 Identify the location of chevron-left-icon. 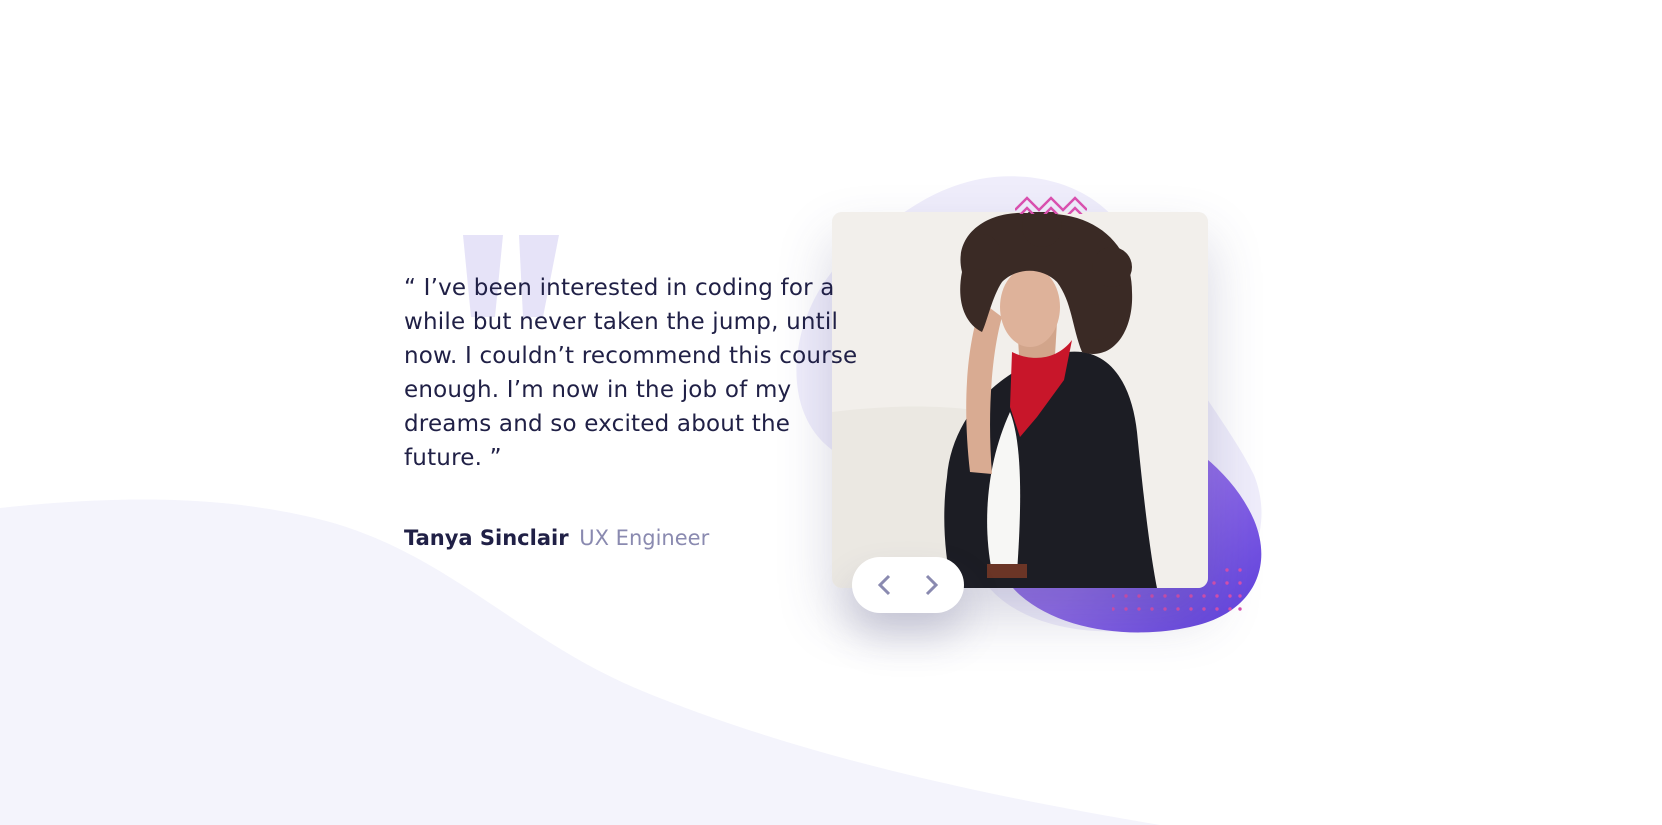
(884, 585).